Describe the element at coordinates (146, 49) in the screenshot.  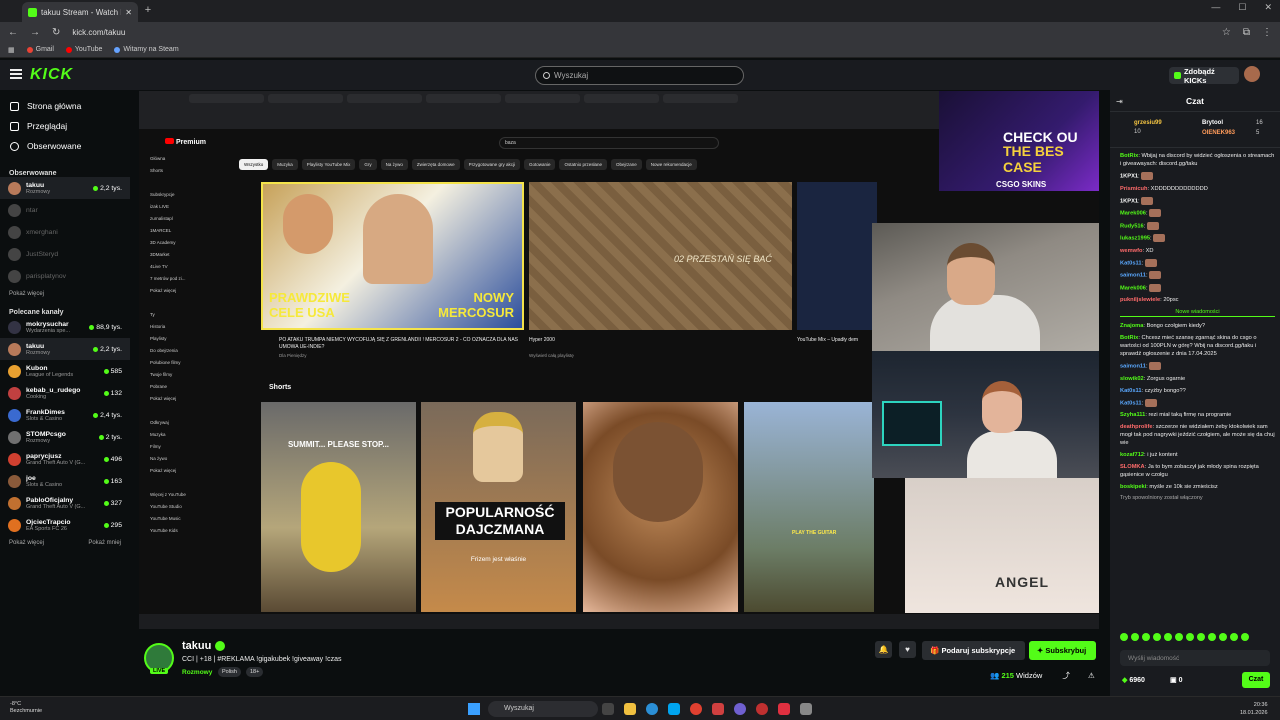
I see `bookmark-steam: Witamy na Steam` at that location.